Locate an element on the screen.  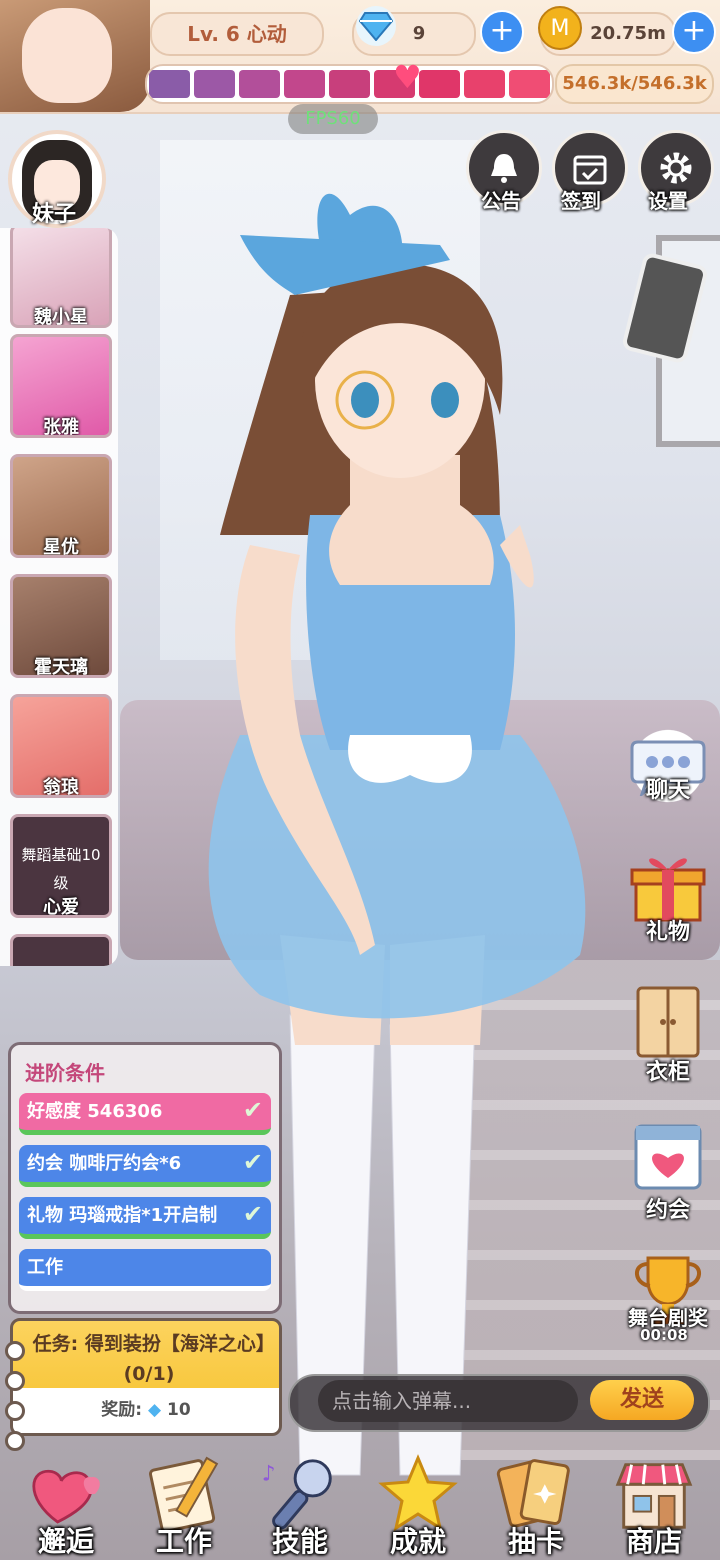
calendar-check-icon is located at coordinates (590, 170).